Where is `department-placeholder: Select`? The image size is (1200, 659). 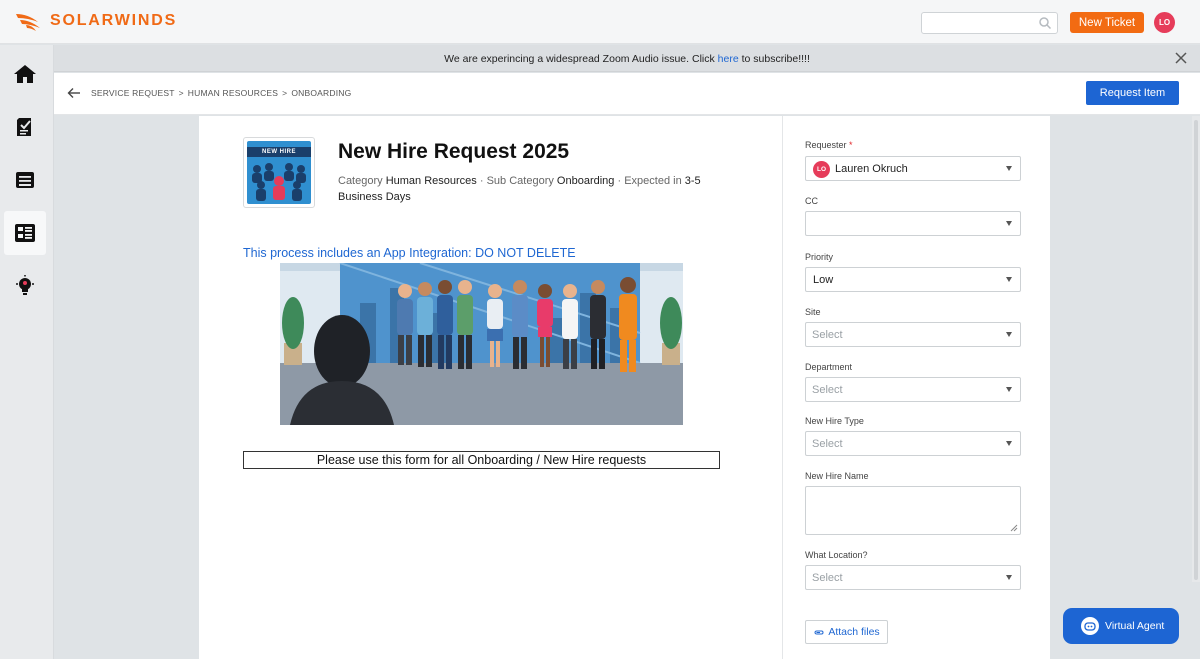 department-placeholder: Select is located at coordinates (827, 390).